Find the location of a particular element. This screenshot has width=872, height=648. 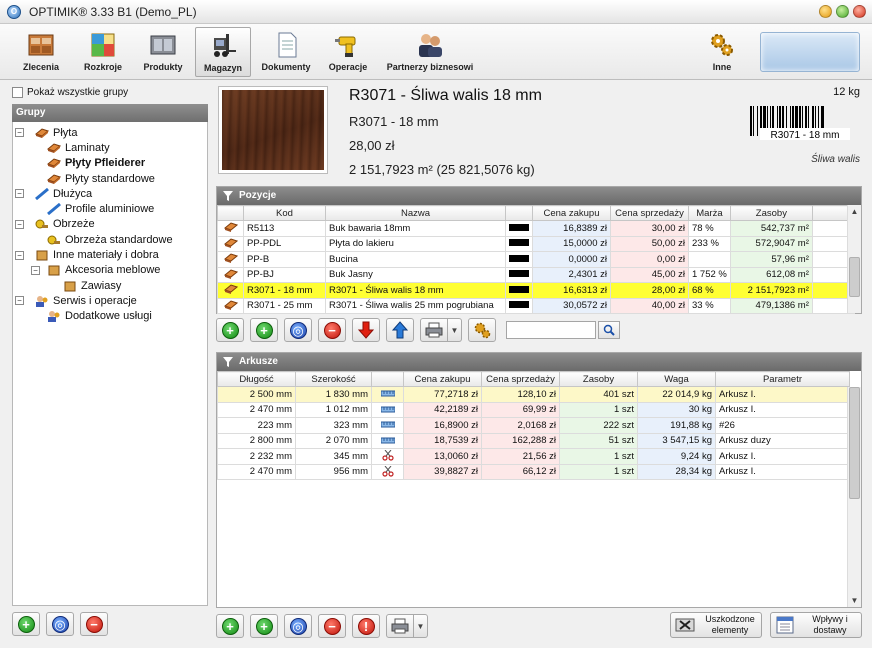

table-row: PP-B Bucina 0,0000 zł 0,00 zł 57,96 m² is located at coordinates (536, 259).